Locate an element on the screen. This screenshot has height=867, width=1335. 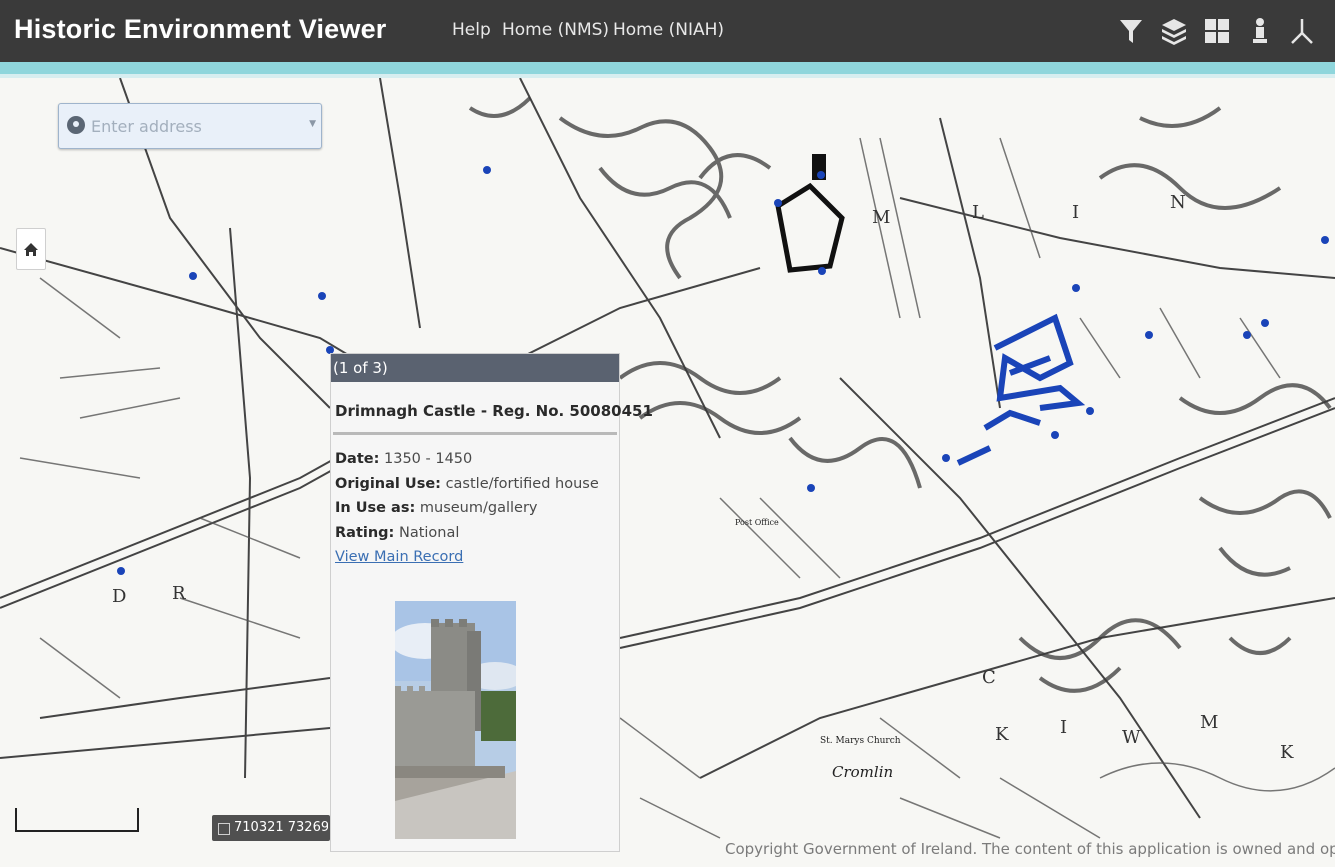
search-input is located at coordinates (196, 126).